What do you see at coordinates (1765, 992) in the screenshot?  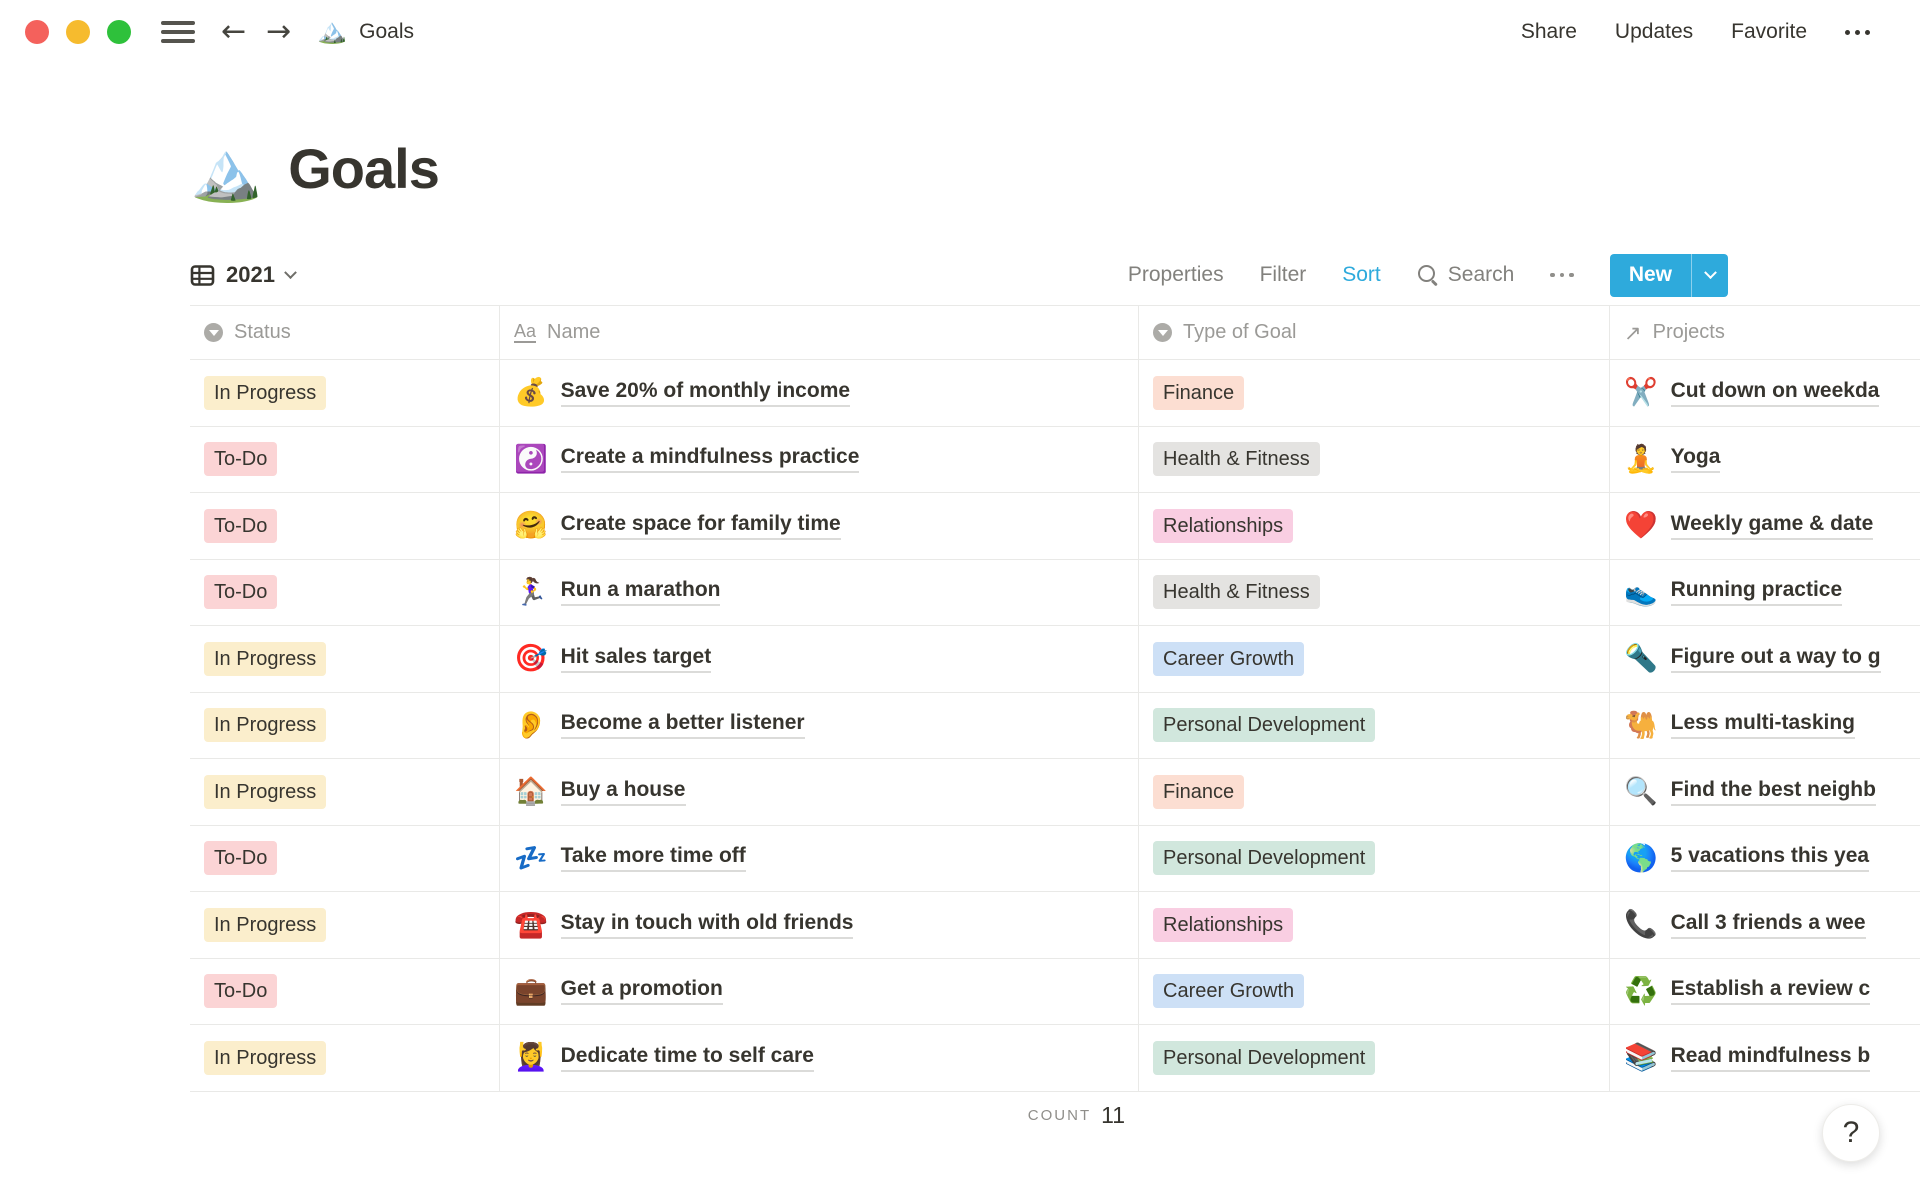 I see `project-cell: ♻️ Establish a review c` at bounding box center [1765, 992].